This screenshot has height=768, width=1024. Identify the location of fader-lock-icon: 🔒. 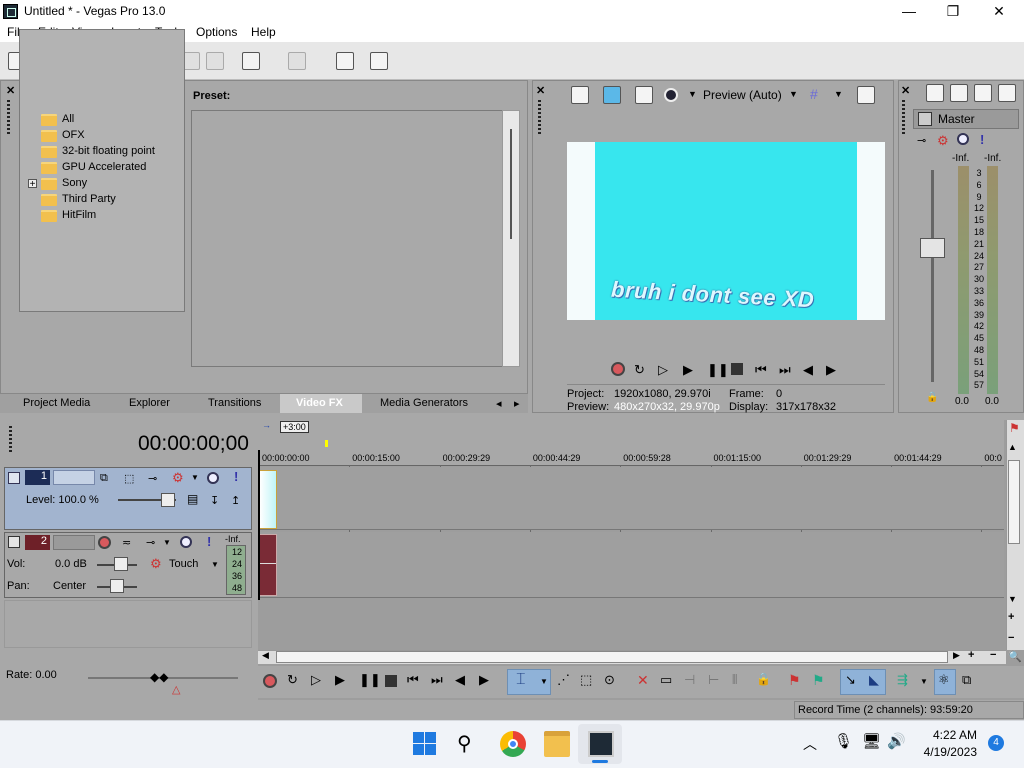
(932, 397).